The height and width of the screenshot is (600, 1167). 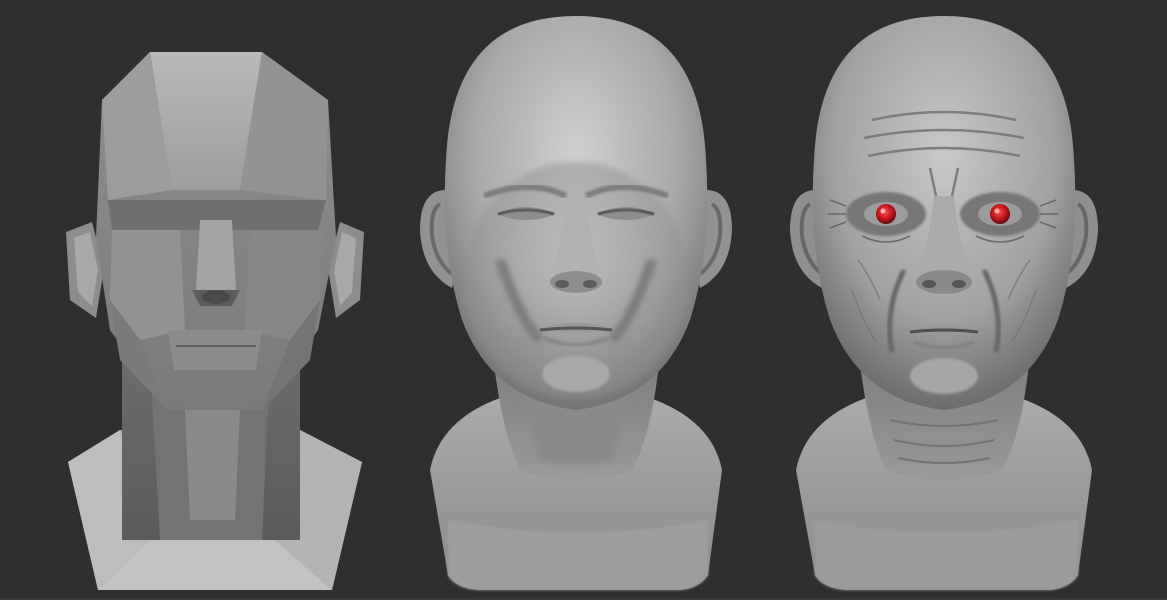 I want to click on left-red-eye, so click(x=886, y=214).